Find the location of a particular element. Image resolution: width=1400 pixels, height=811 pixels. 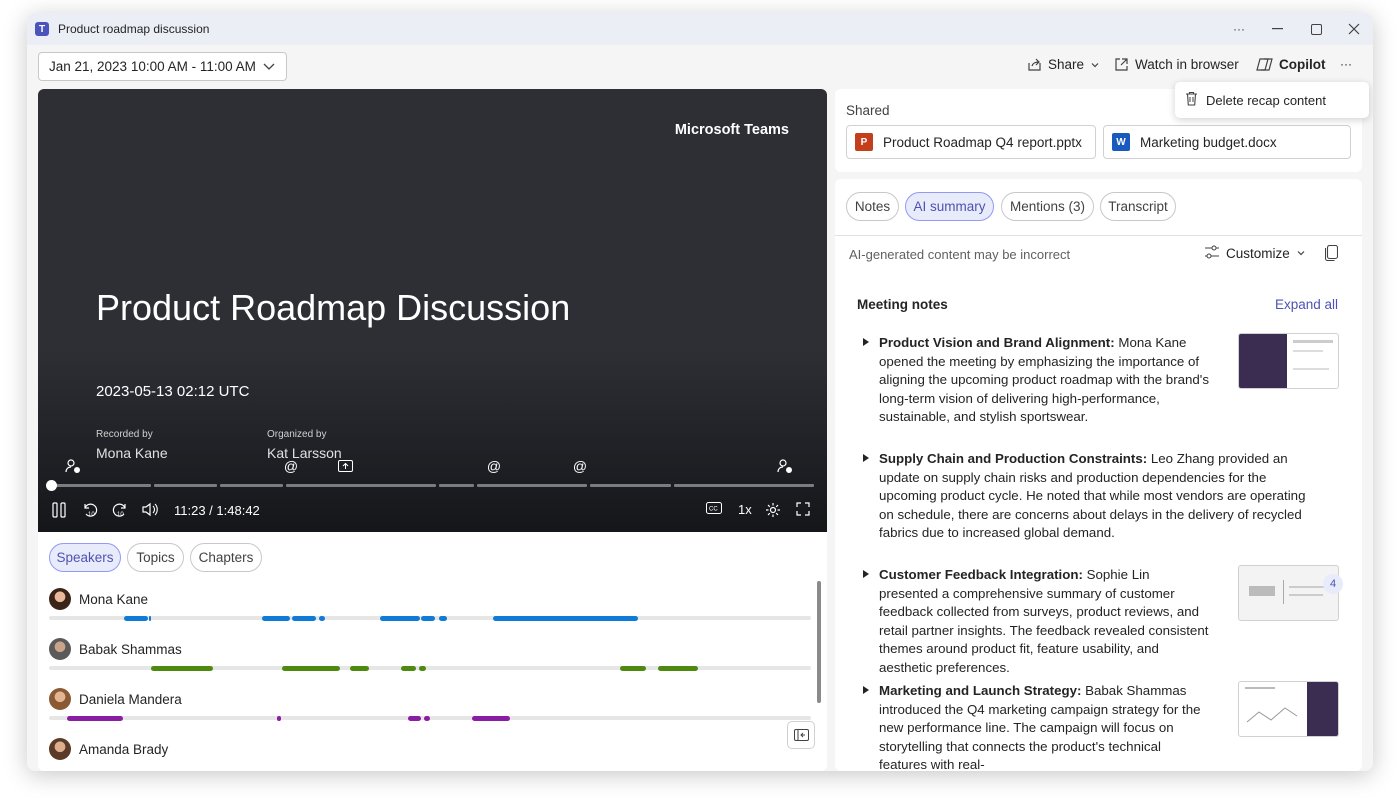

expand-all-link: Expand all is located at coordinates (1306, 304).